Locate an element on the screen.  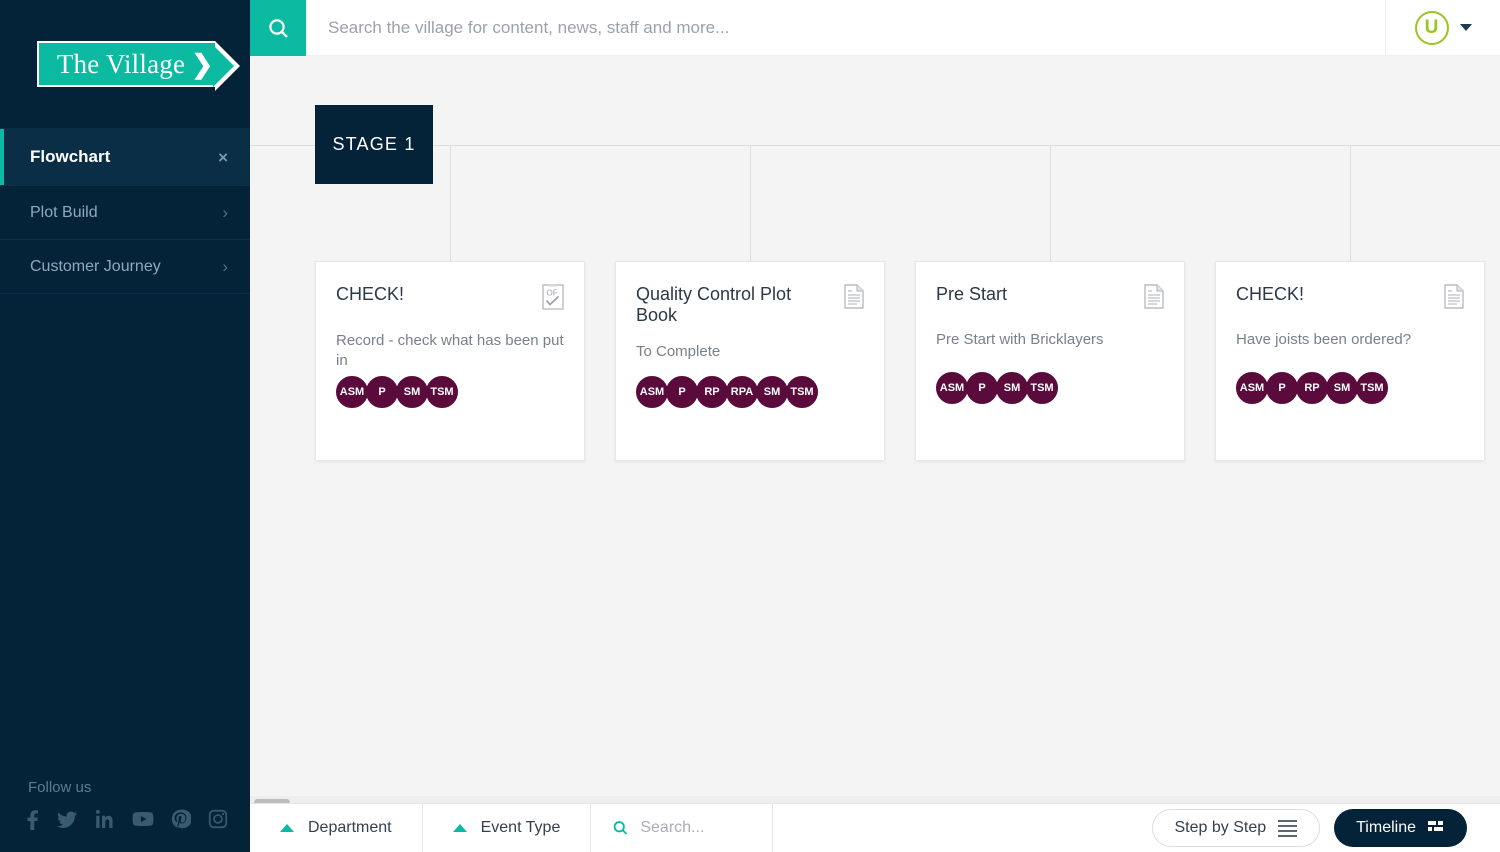
filter-label: Event Type is located at coordinates (520, 827).